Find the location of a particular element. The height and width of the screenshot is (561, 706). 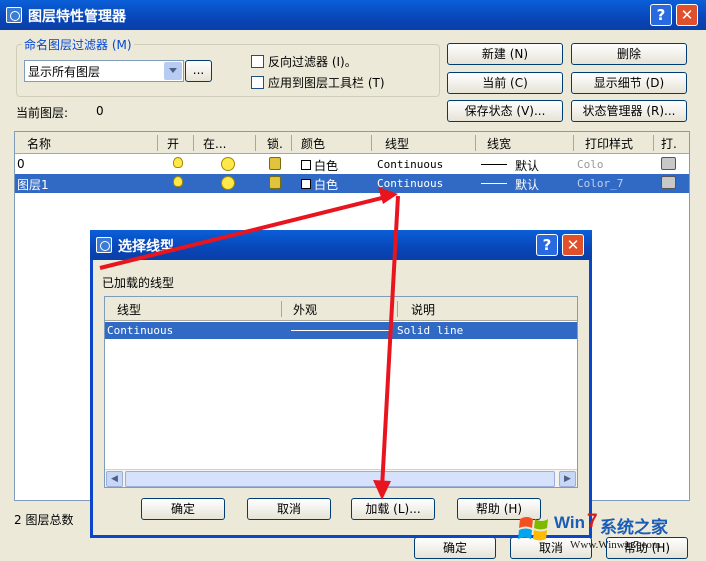

watermark-brand-suffix: 系统之家 is located at coordinates (634, 528).